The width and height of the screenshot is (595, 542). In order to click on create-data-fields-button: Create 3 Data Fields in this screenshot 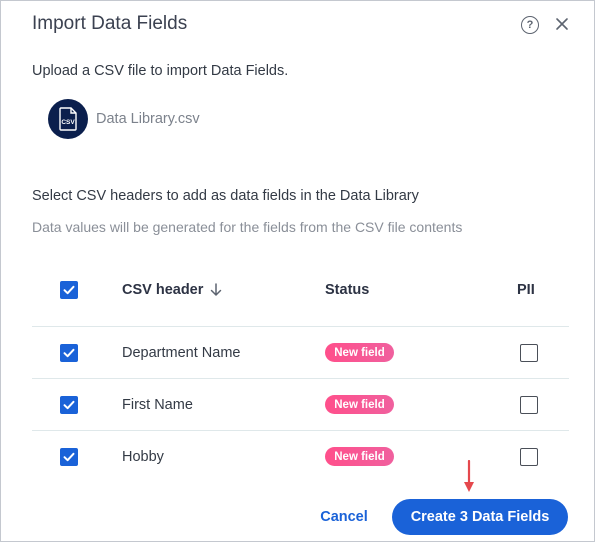, I will do `click(480, 517)`.